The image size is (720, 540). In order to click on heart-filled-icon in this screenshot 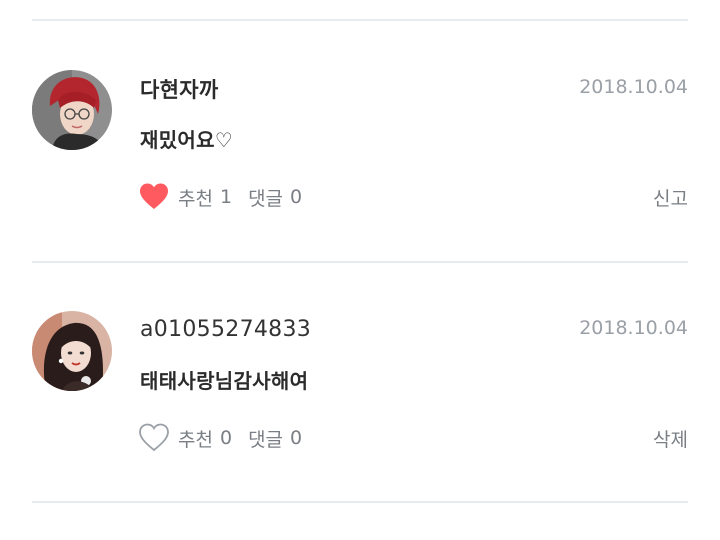, I will do `click(154, 196)`.